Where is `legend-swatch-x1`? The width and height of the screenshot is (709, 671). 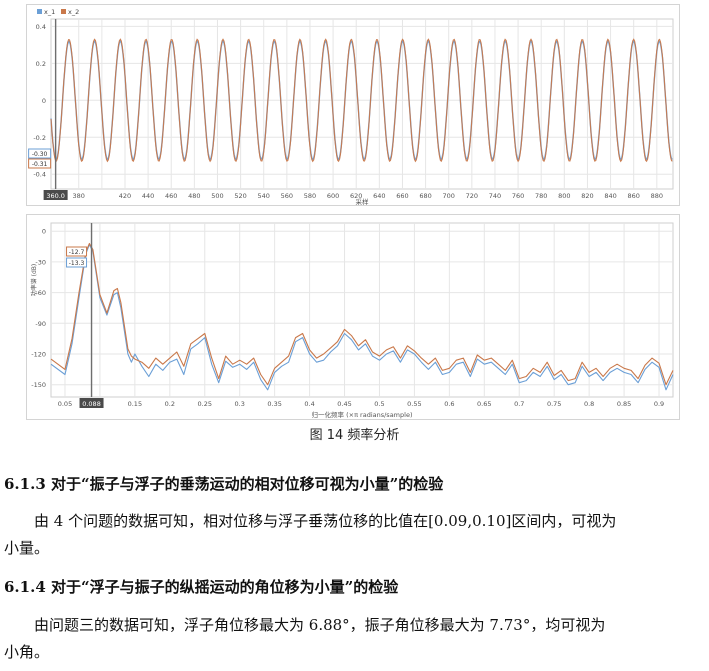 legend-swatch-x1 is located at coordinates (39, 11).